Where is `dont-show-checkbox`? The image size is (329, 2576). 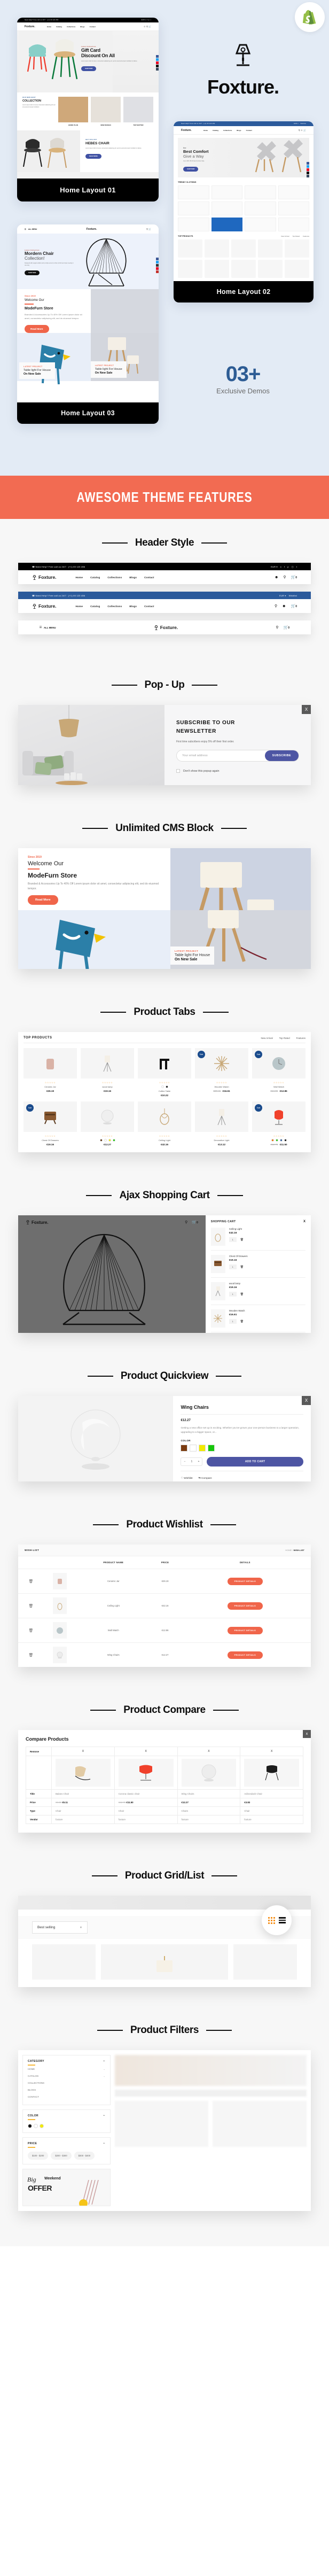 dont-show-checkbox is located at coordinates (178, 771).